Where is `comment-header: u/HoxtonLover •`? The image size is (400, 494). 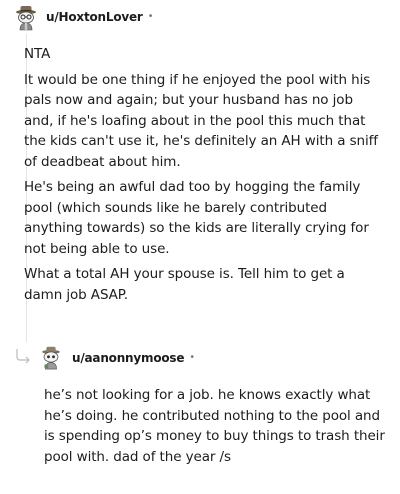
comment-header: u/HoxtonLover • is located at coordinates (83, 17).